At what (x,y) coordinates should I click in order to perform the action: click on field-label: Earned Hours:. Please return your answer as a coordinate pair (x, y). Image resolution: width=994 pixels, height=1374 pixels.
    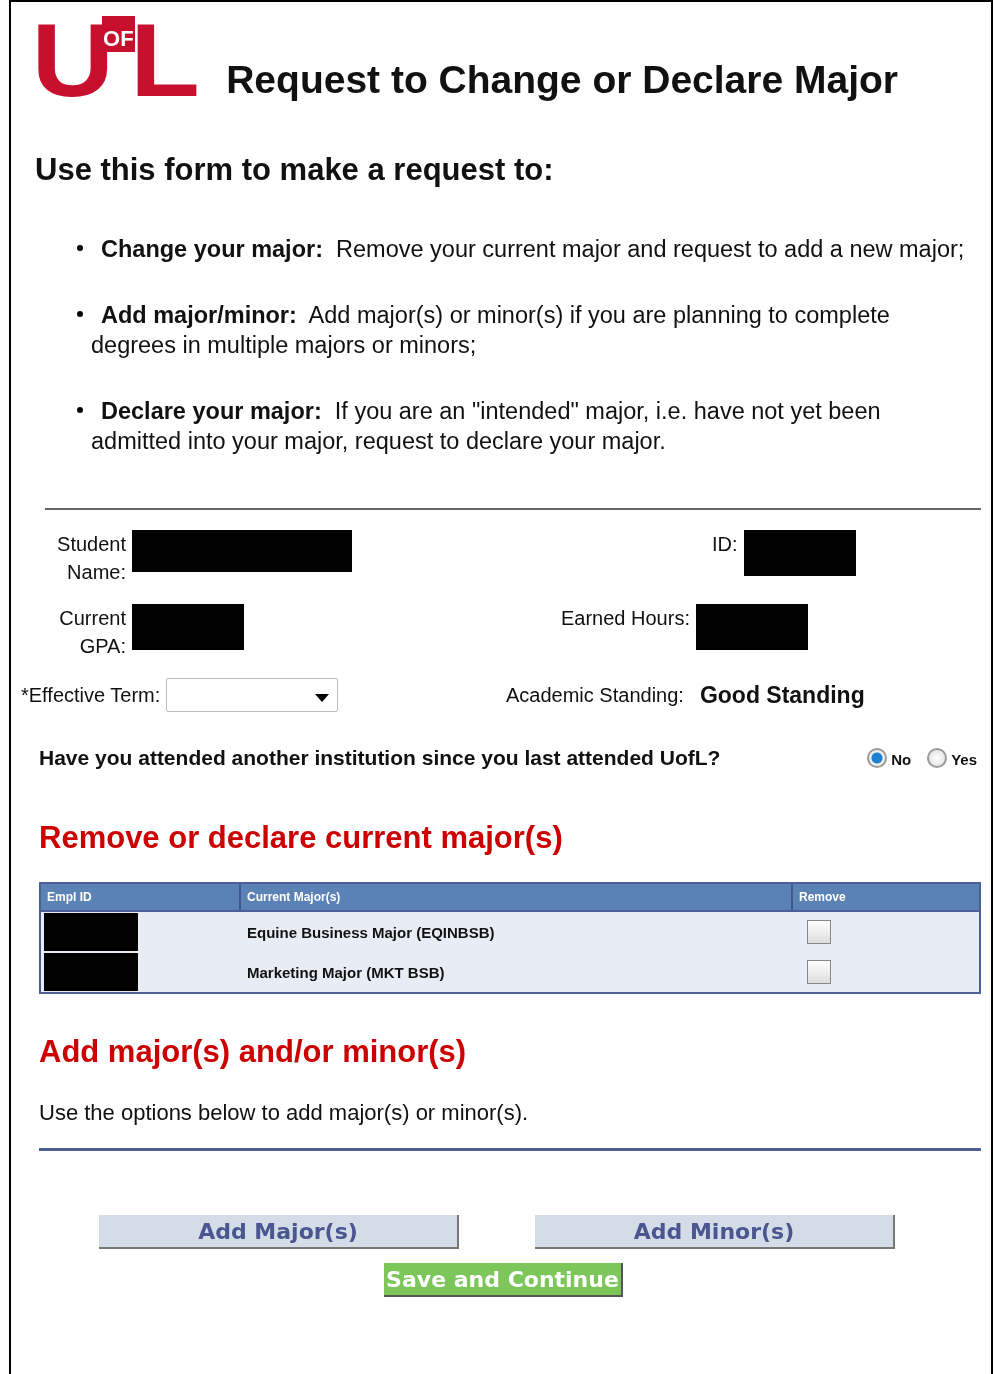
    Looking at the image, I should click on (625, 618).